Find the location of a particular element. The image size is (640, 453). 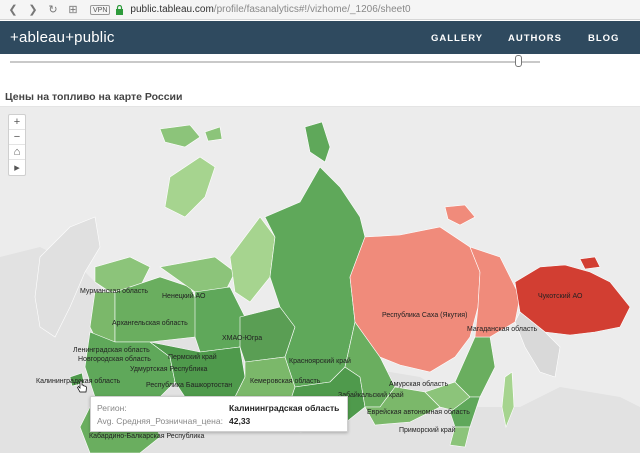

reload-icon: ↻ is located at coordinates (53, 10).